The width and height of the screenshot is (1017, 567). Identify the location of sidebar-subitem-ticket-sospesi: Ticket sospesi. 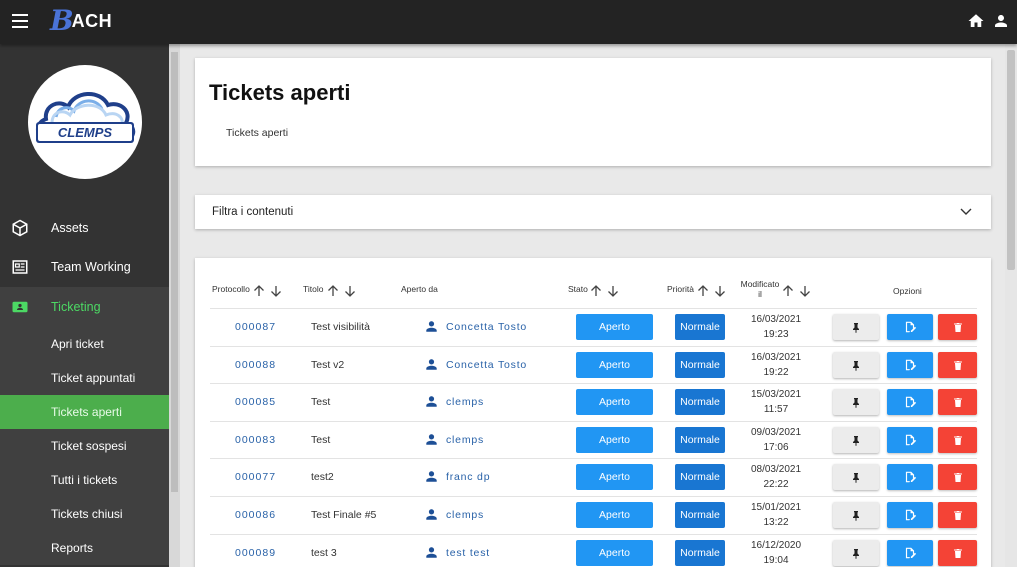
(84, 446).